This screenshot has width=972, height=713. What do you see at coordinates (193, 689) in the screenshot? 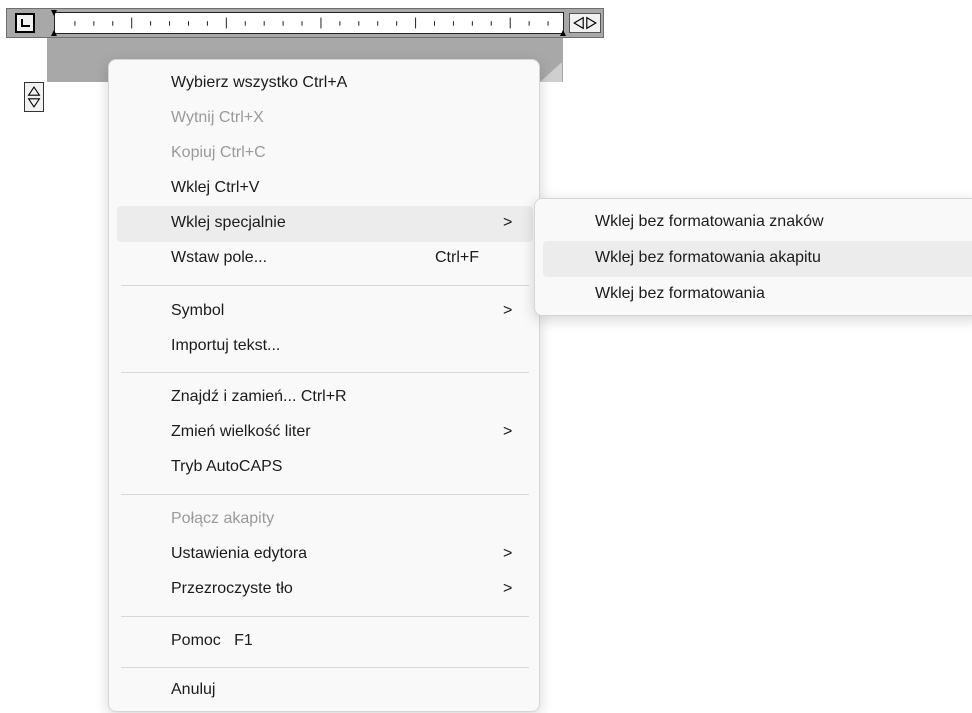
I see `menu-item-label: Anuluj` at bounding box center [193, 689].